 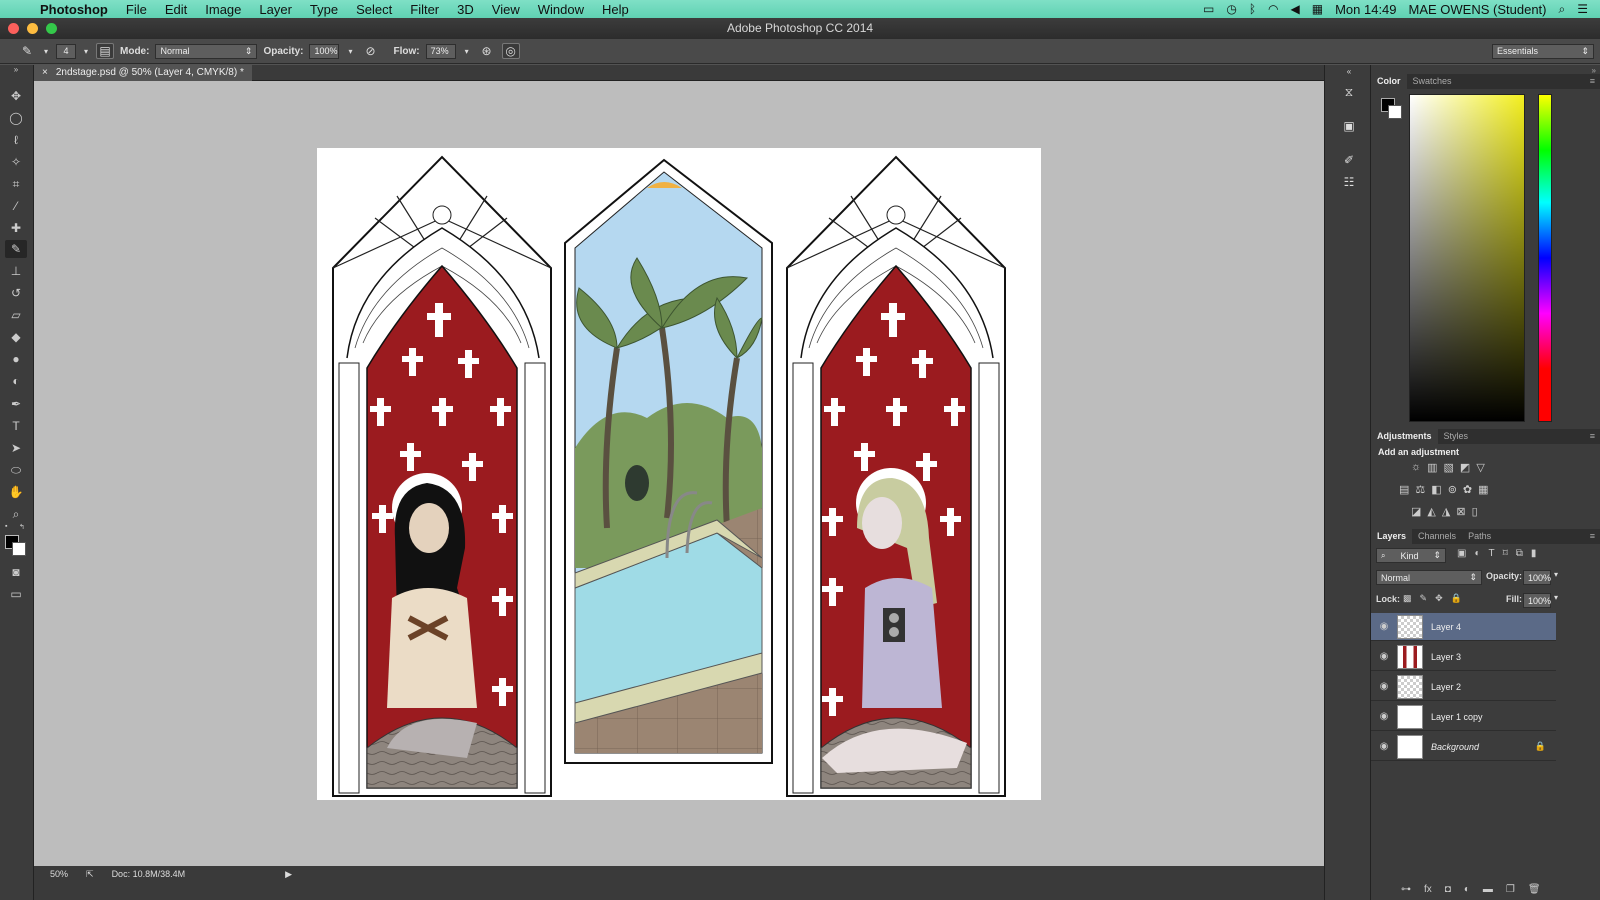 I want to click on layer-row: ◉ Layer 1 copy, so click(x=1463, y=717).